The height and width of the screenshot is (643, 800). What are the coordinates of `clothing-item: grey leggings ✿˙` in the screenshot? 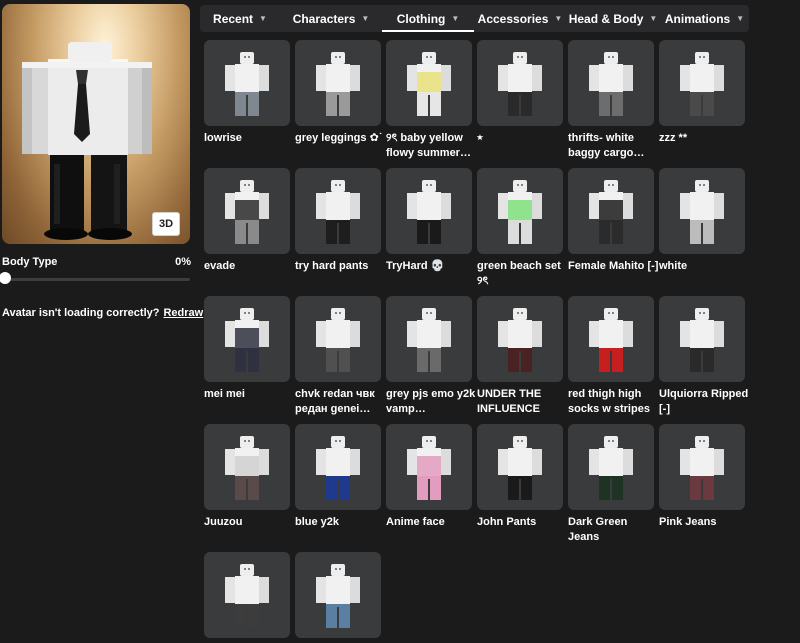 It's located at (338, 93).